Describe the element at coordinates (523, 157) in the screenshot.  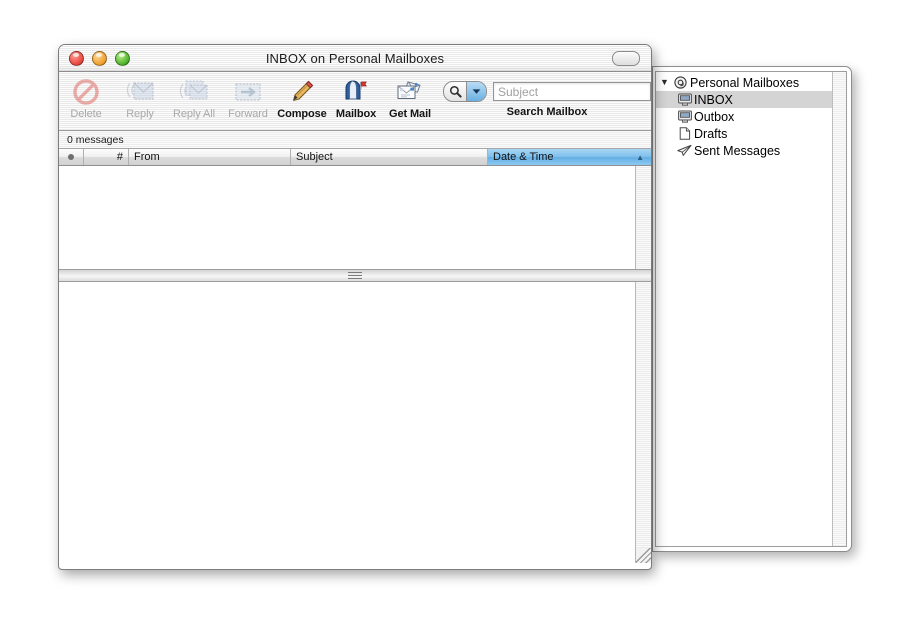
I see `column-label: Date & Time` at that location.